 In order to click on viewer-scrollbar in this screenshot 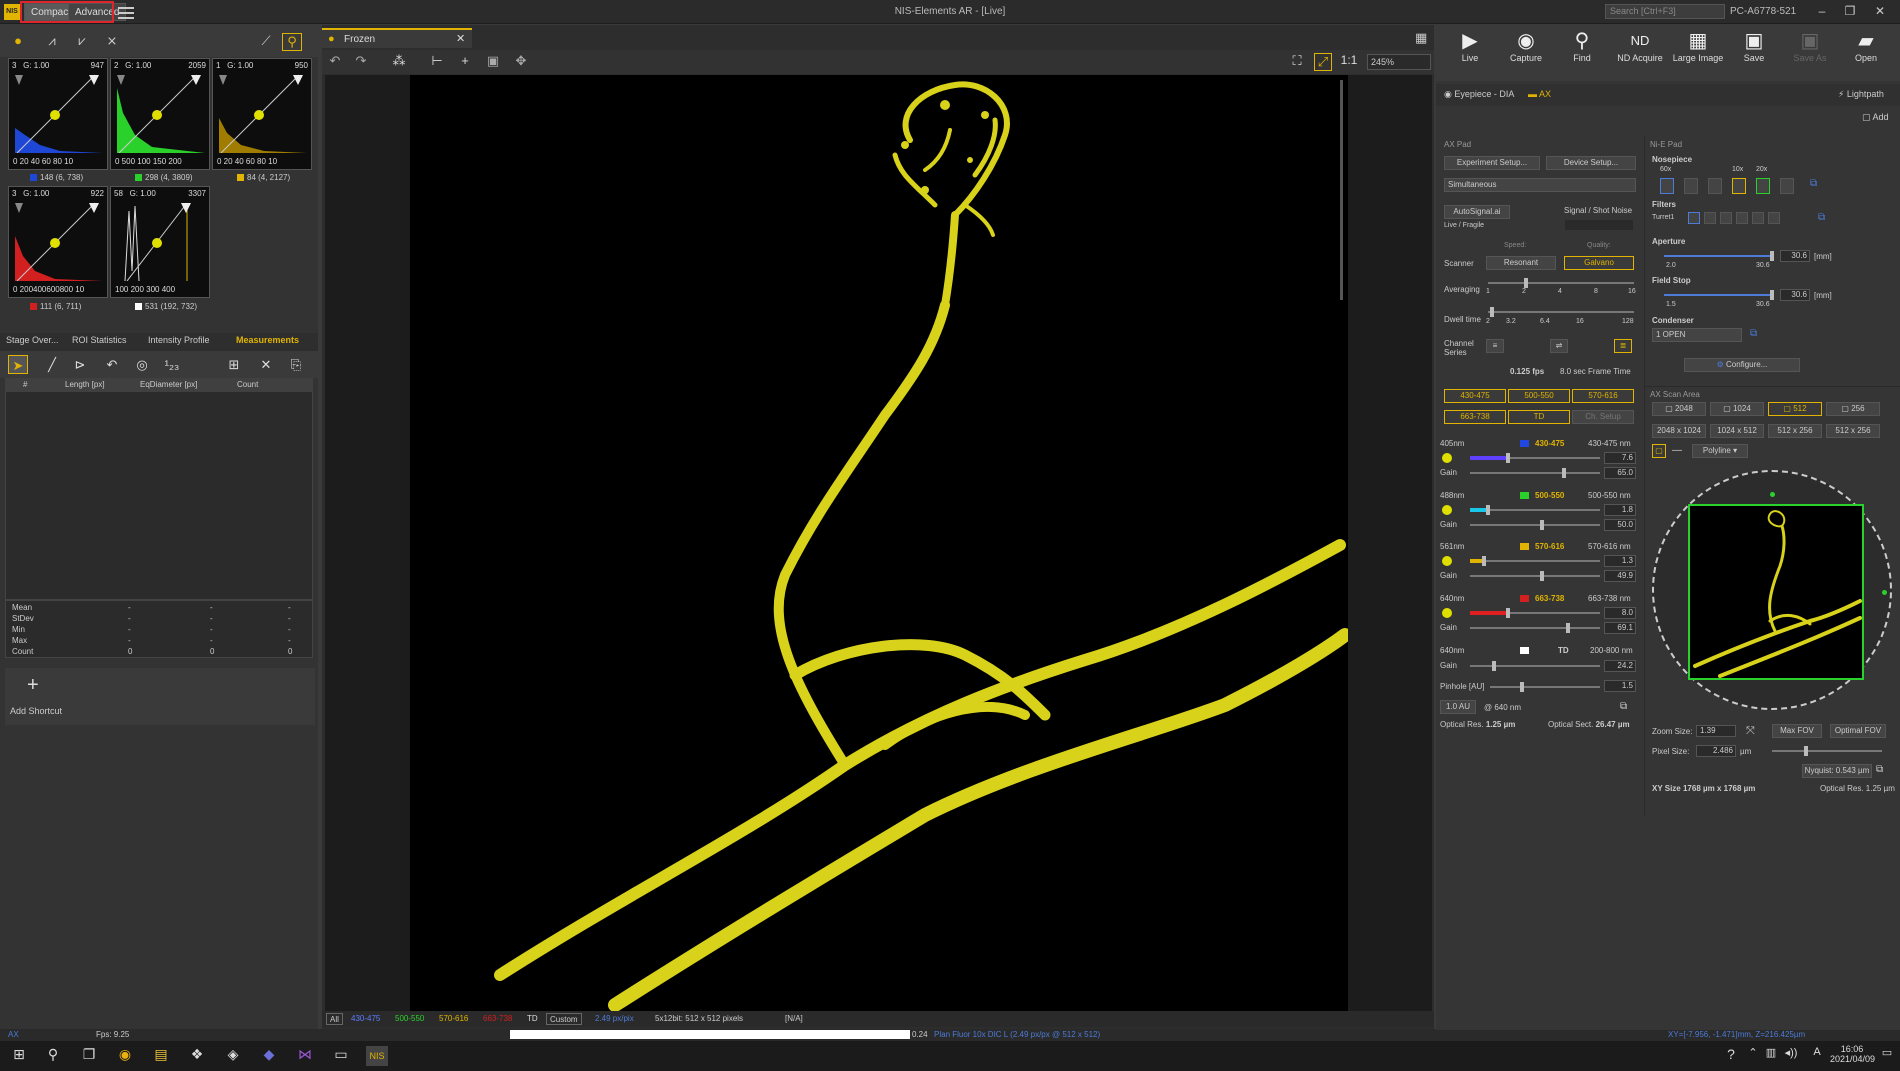, I will do `click(1341, 190)`.